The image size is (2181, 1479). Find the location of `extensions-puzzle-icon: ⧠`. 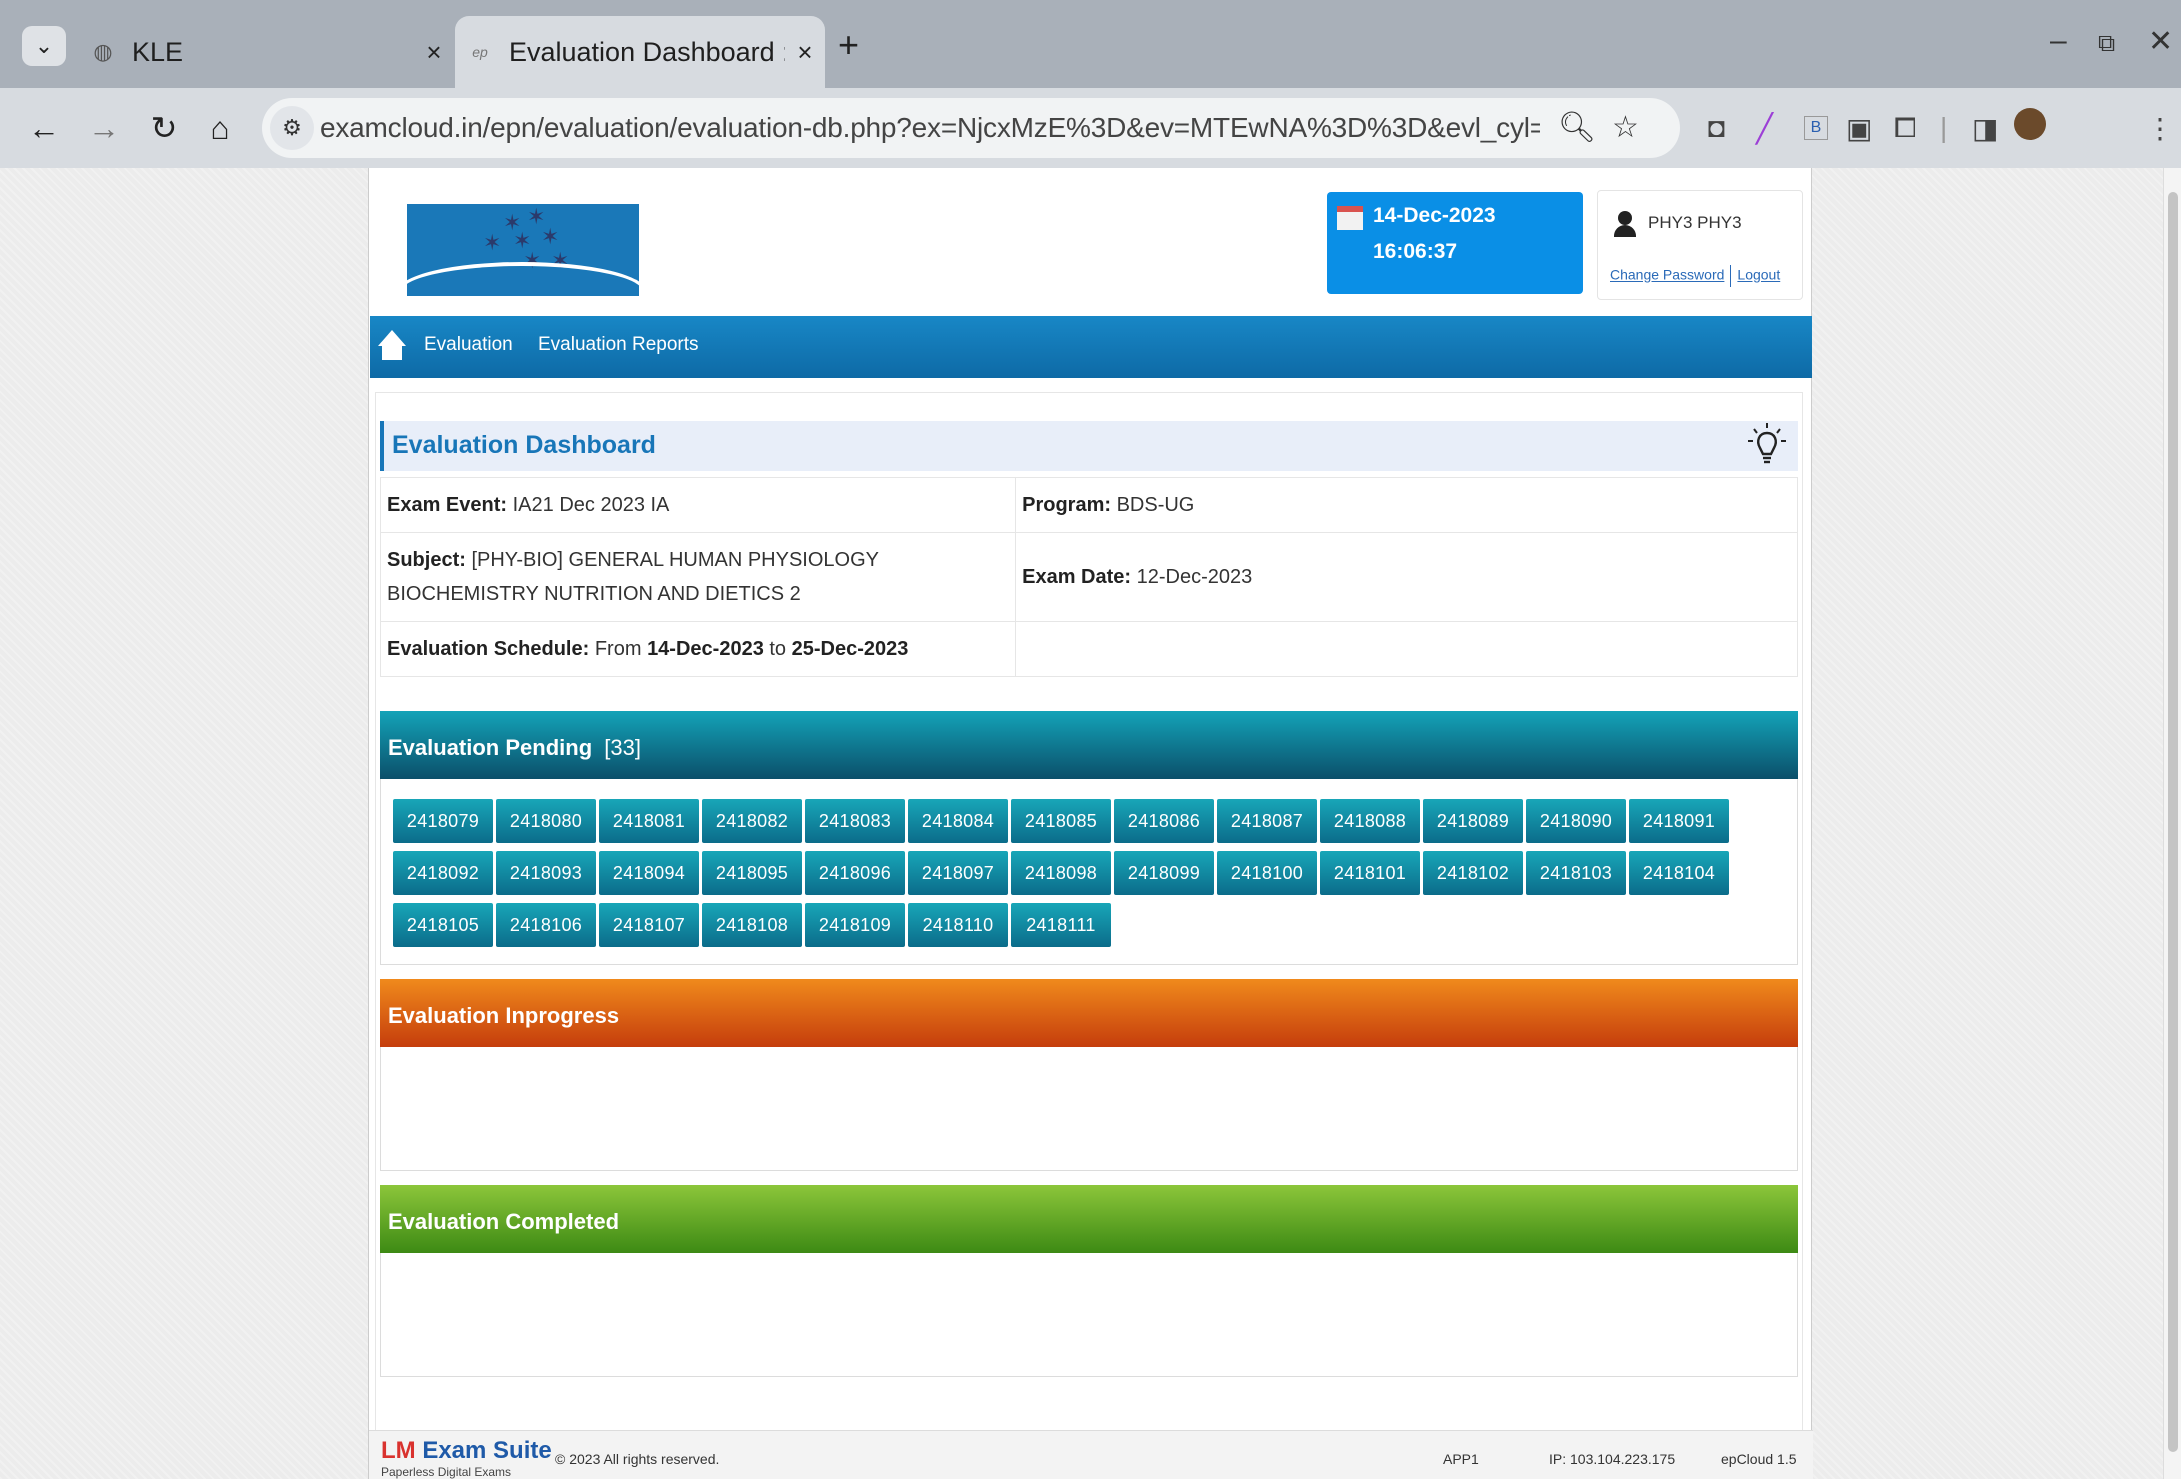

extensions-puzzle-icon: ⧠ is located at coordinates (1905, 128).